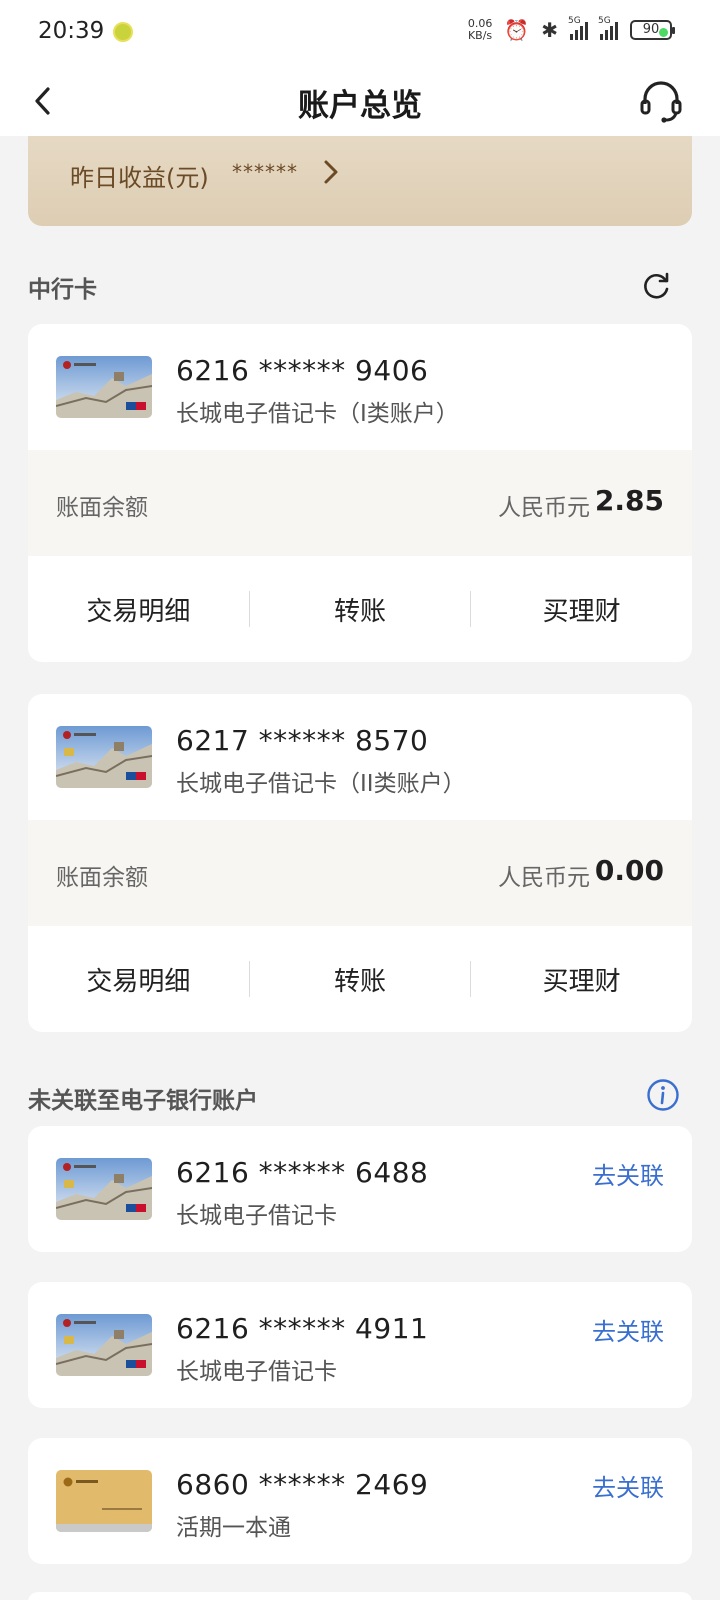 This screenshot has height=1600, width=720. I want to click on earnings-label: 昨日收益(元), so click(139, 178).